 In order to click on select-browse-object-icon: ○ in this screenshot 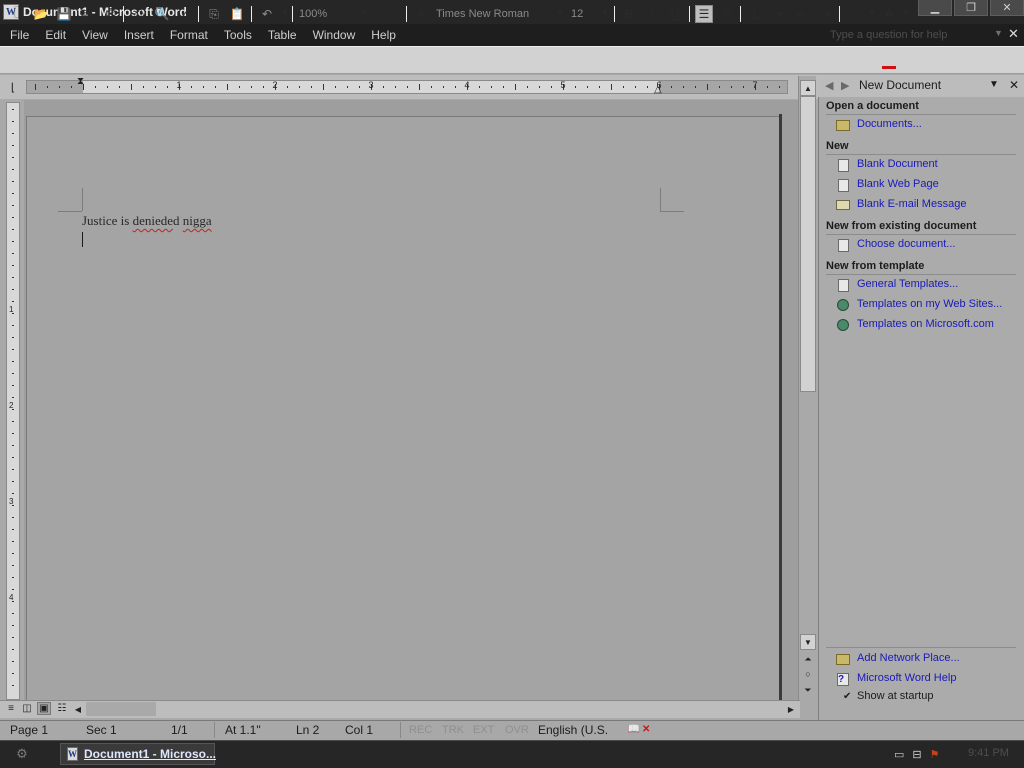, I will do `click(808, 674)`.